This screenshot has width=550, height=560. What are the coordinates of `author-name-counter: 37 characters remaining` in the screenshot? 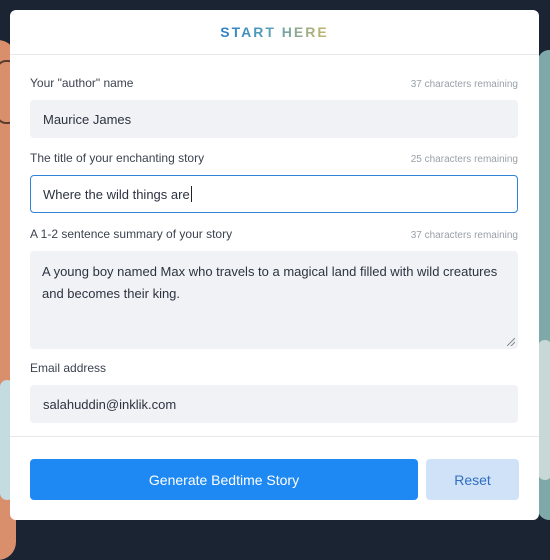 It's located at (464, 84).